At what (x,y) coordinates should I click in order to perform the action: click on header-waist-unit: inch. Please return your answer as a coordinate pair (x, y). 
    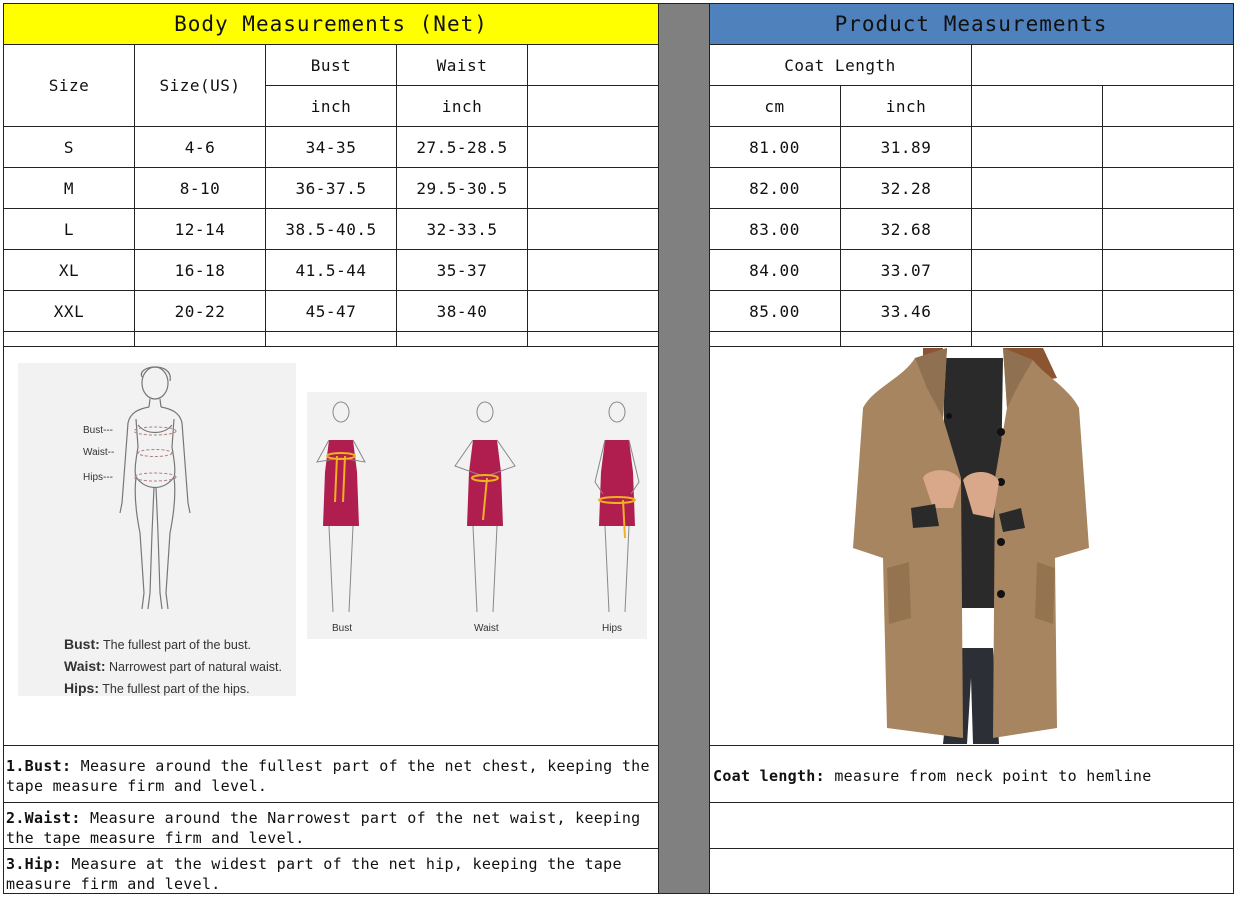
    Looking at the image, I should click on (462, 106).